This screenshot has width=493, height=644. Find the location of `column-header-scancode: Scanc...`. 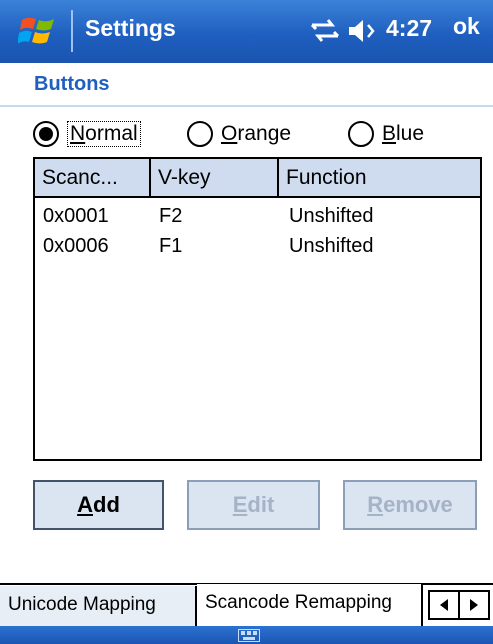

column-header-scancode: Scanc... is located at coordinates (93, 178).